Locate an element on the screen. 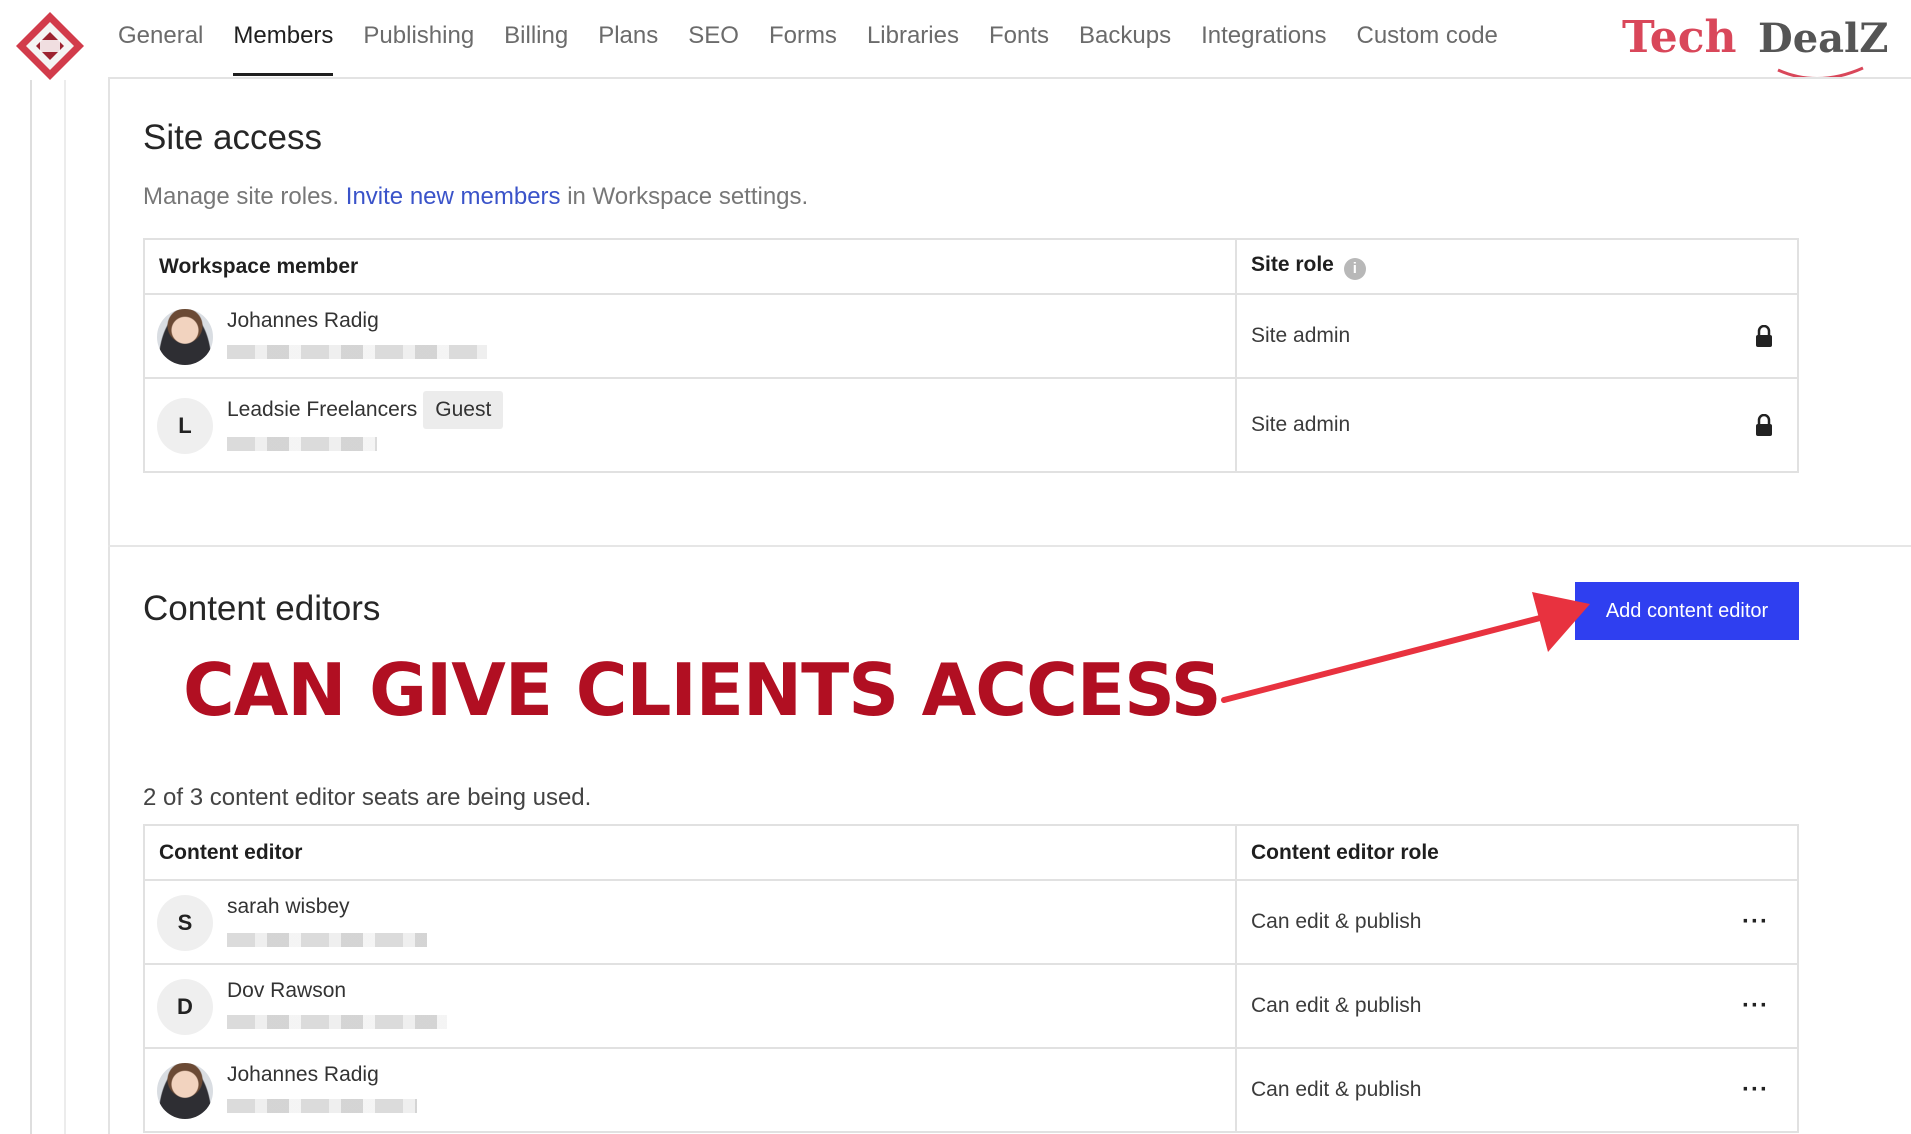 Image resolution: width=1911 pixels, height=1134 pixels. tab-plans: Plans is located at coordinates (628, 39).